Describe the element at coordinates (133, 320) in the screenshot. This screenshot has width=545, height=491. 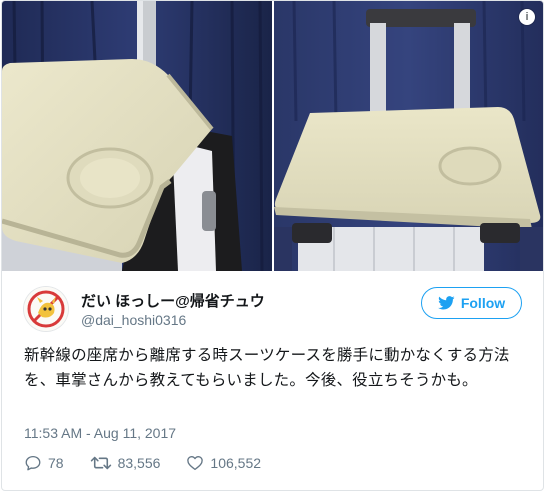
I see `author-handle: @dai_hoshi0316` at that location.